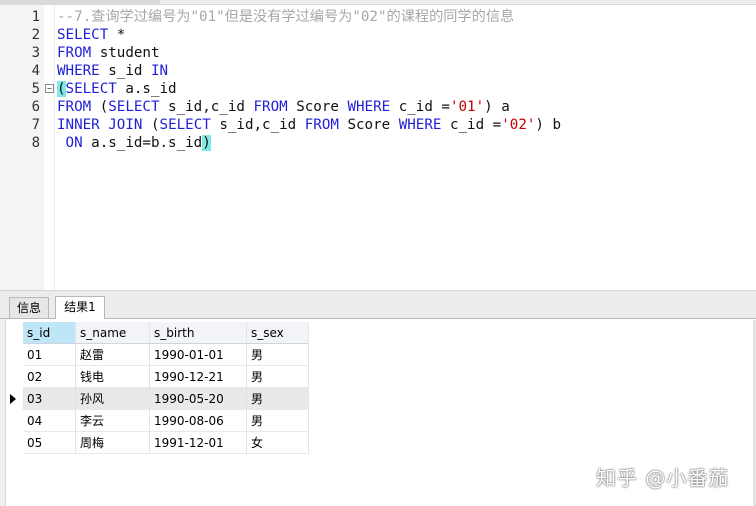 The height and width of the screenshot is (506, 756). I want to click on code-text: (SELECT a.s_id, so click(117, 89).